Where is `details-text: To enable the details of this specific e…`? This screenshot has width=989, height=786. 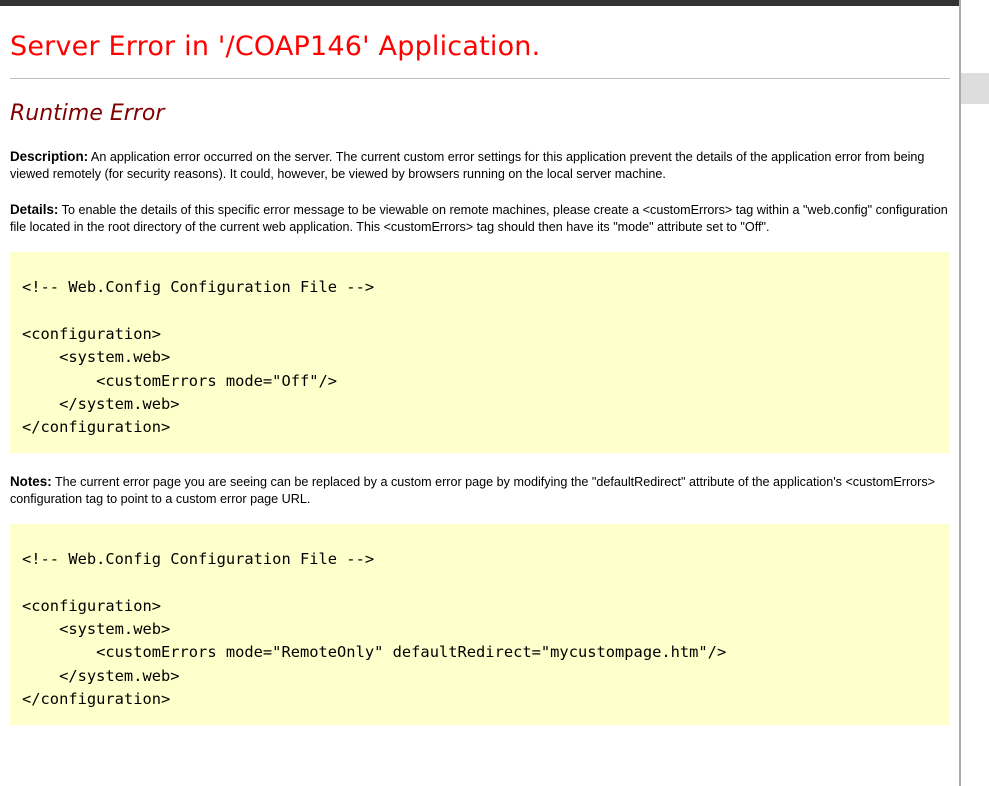 details-text: To enable the details of this specific e… is located at coordinates (479, 218).